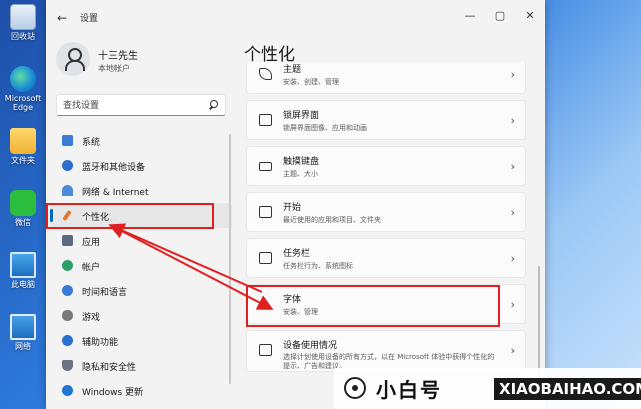  I want to click on update-icon, so click(67, 390).